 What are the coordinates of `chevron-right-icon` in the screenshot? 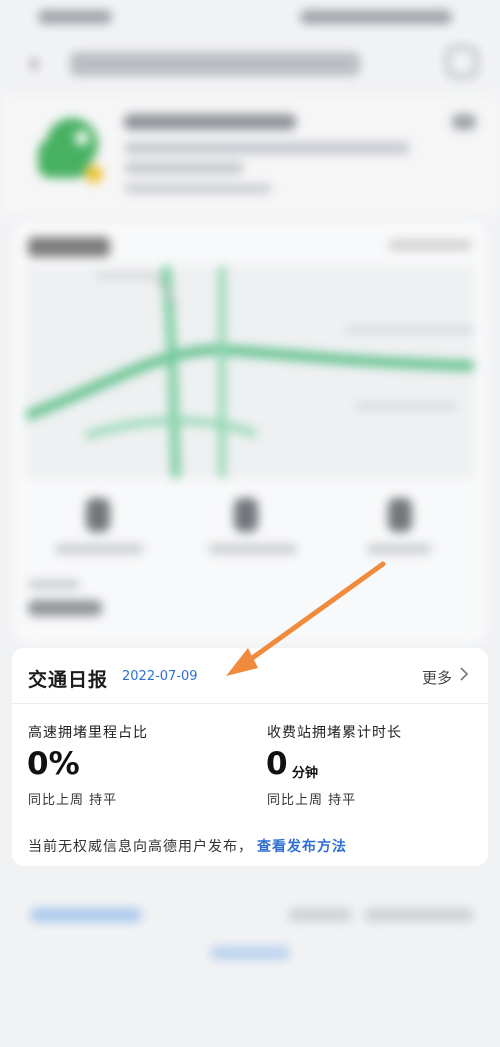 It's located at (464, 676).